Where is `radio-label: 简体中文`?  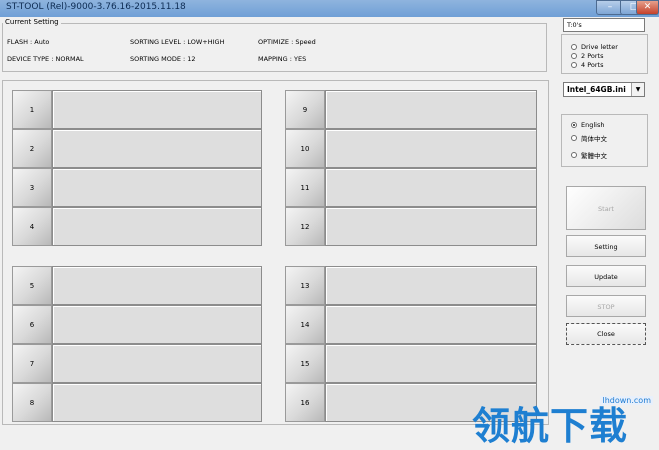
radio-label: 简体中文 is located at coordinates (594, 139).